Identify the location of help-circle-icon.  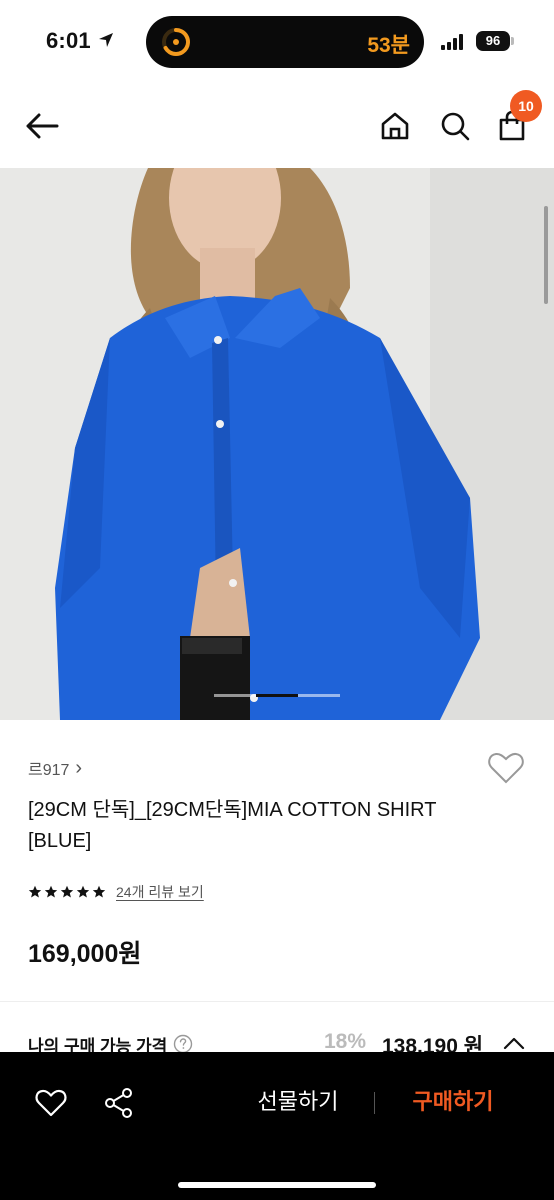
(183, 1044).